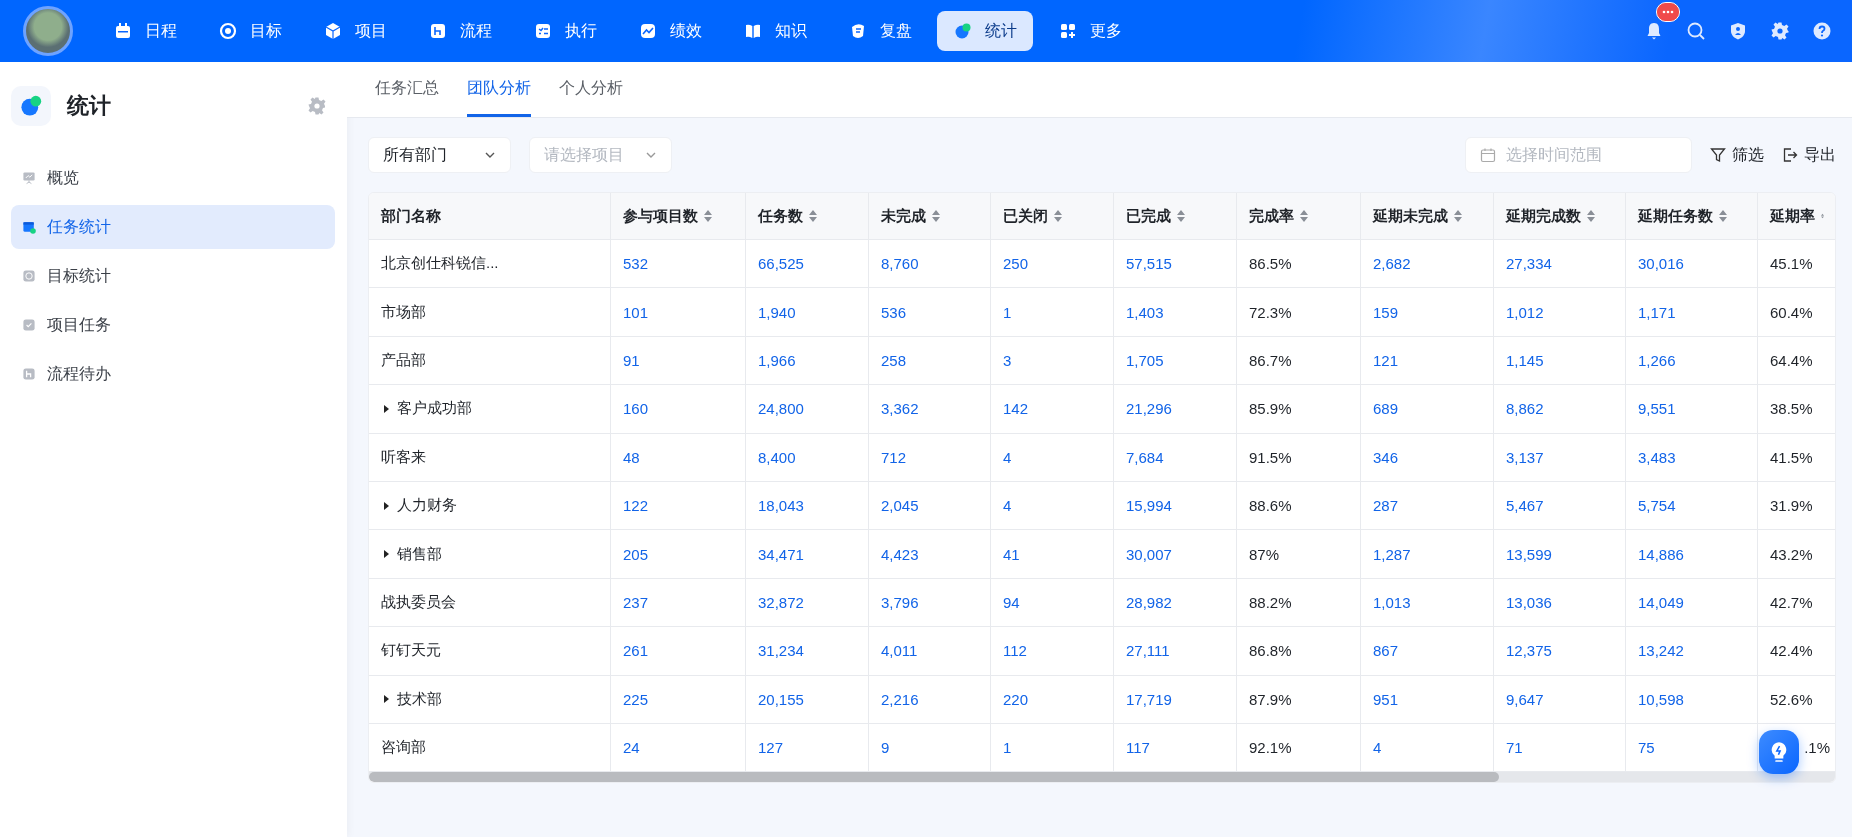  What do you see at coordinates (565, 31) in the screenshot?
I see `nav-tab: 执行` at bounding box center [565, 31].